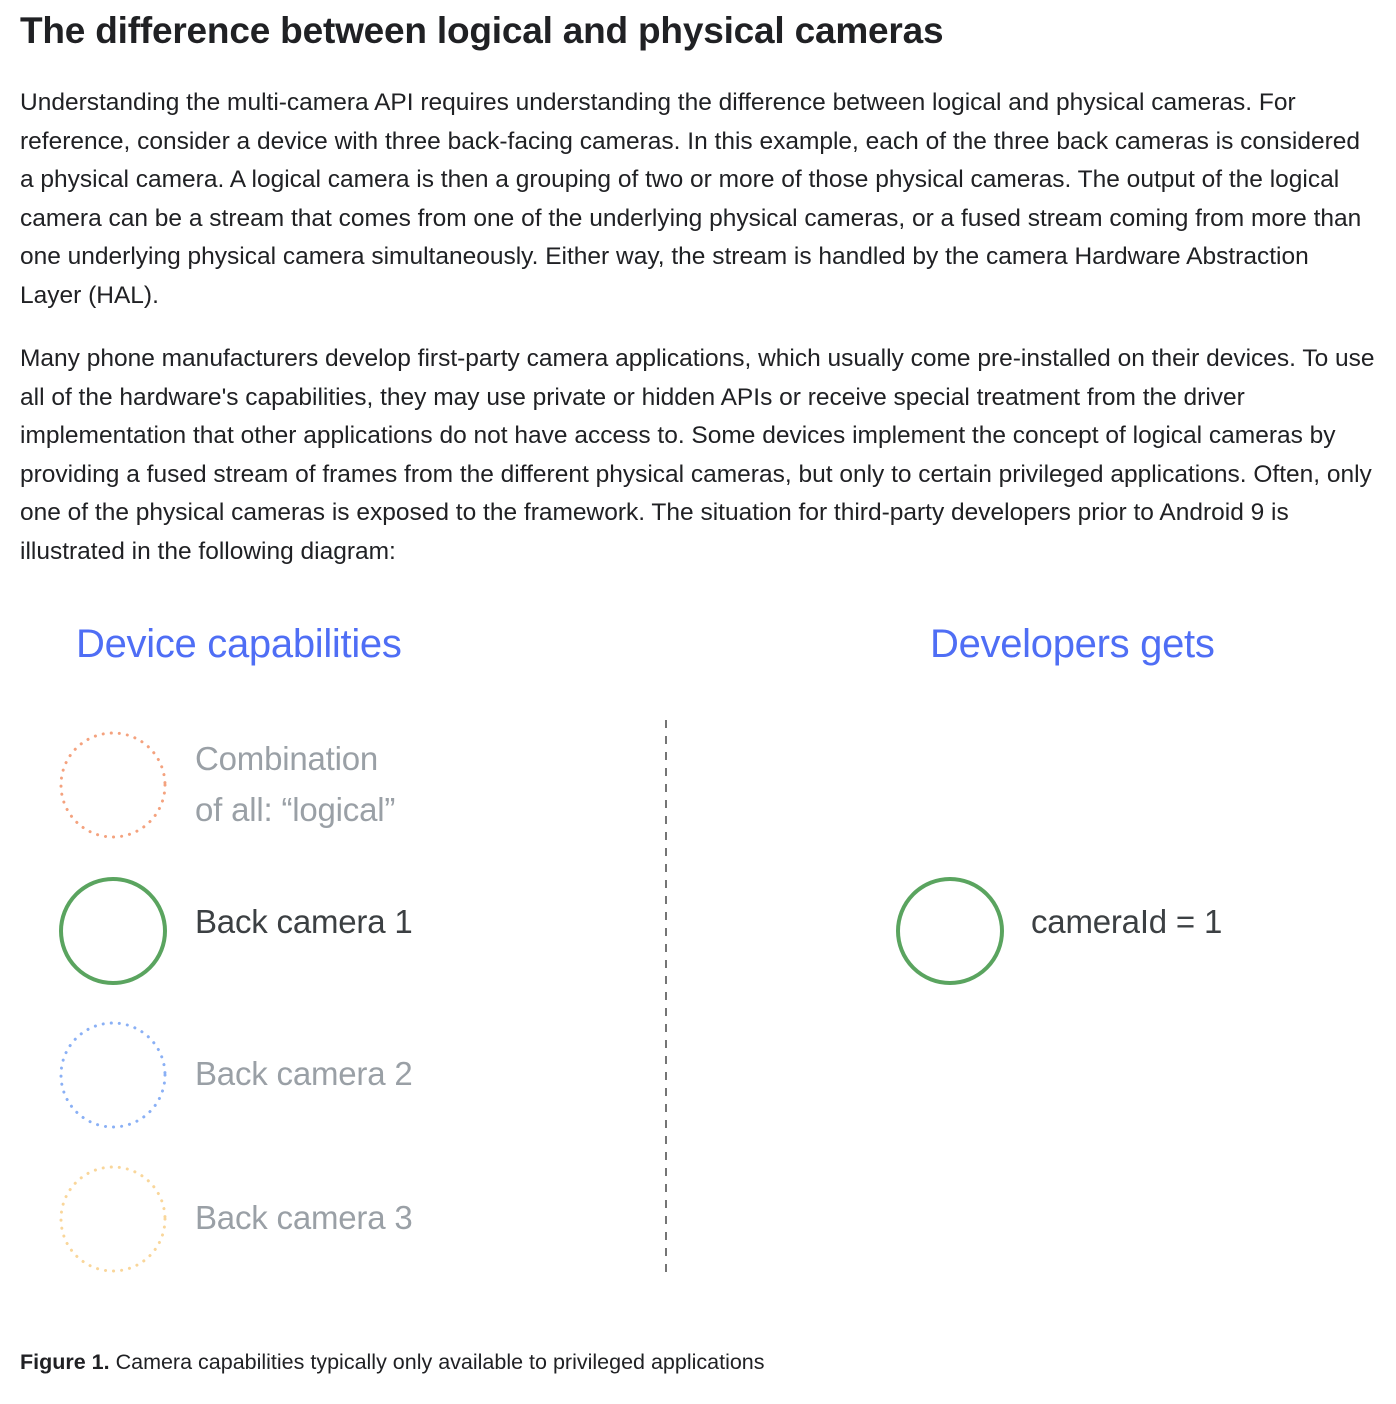 This screenshot has width=1396, height=1404. Describe the element at coordinates (113, 785) in the screenshot. I see `logical-camera-circle` at that location.